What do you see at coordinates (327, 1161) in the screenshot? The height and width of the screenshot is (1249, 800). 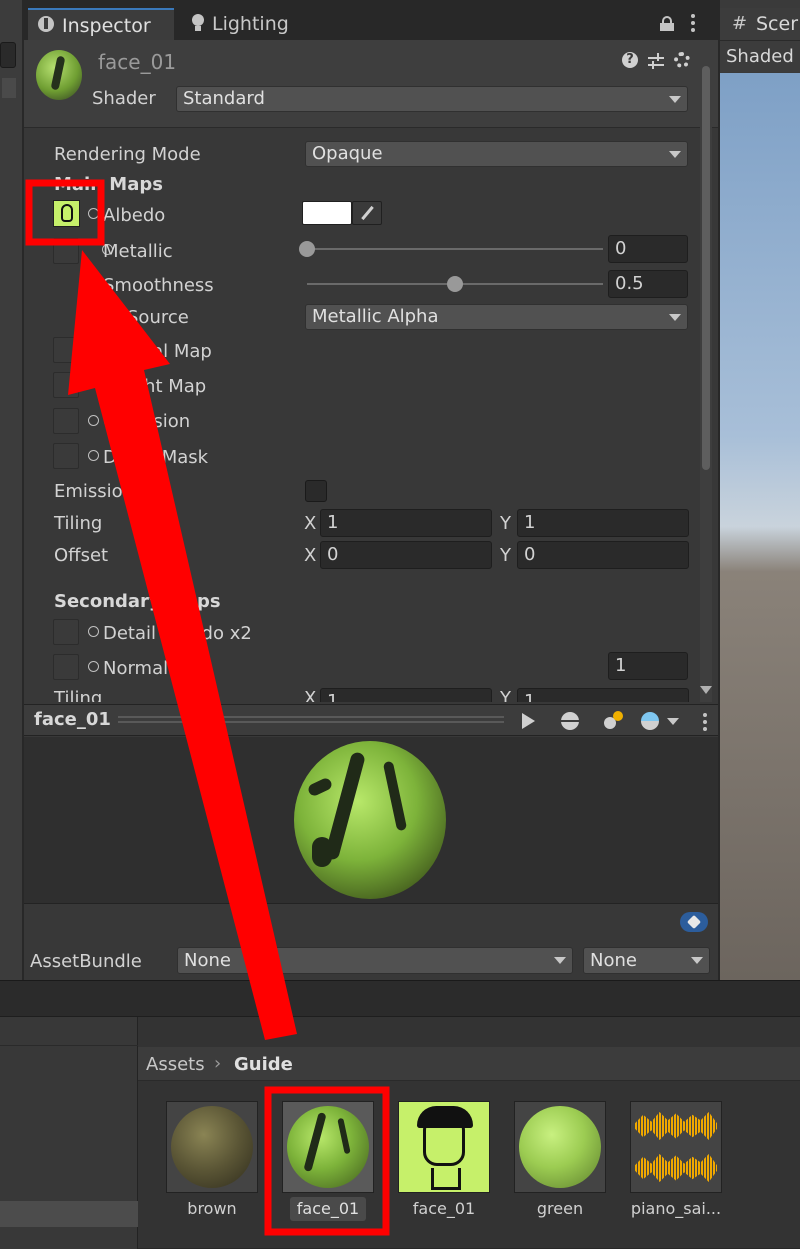 I see `highlight-box-asset` at bounding box center [327, 1161].